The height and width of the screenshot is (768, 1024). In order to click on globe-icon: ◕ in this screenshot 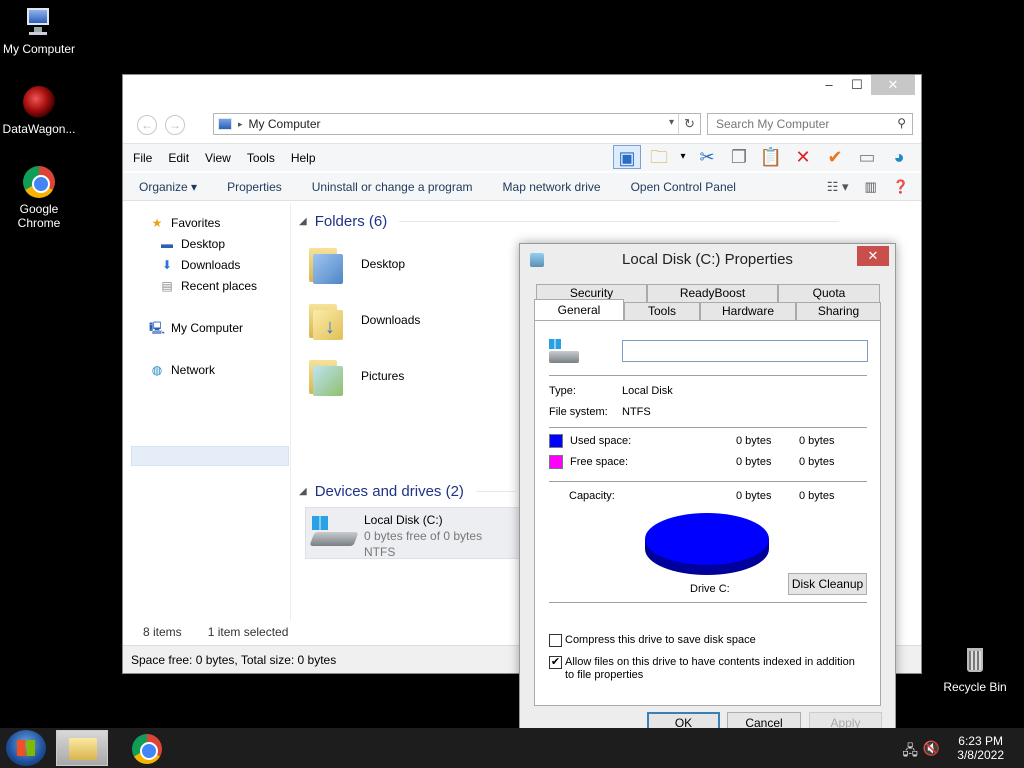, I will do `click(899, 157)`.